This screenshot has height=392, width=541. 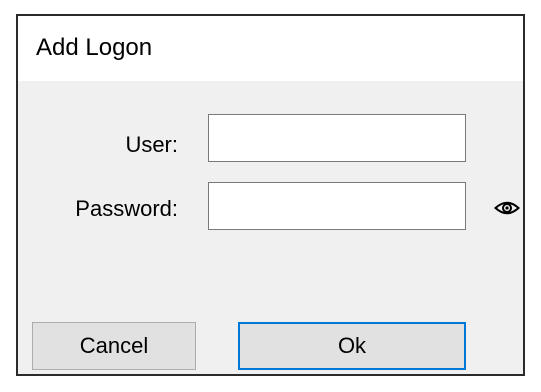 I want to click on user-label: User:, so click(x=151, y=144).